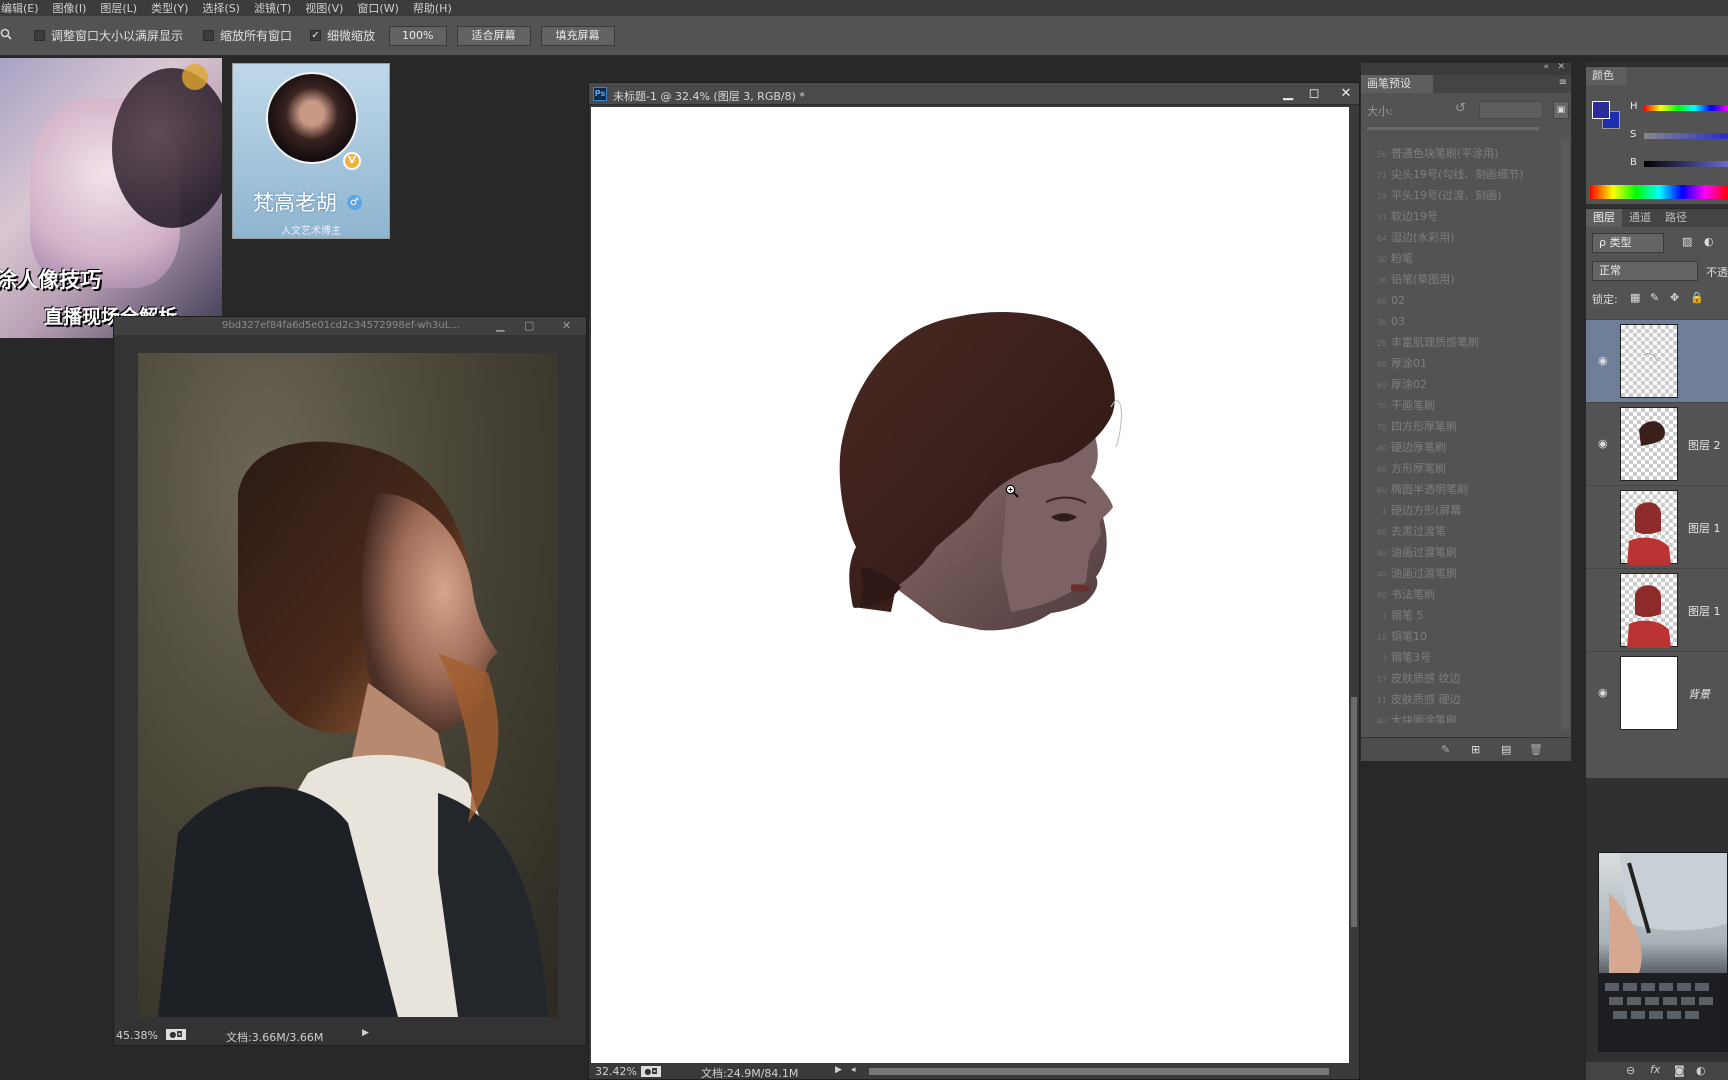  Describe the element at coordinates (1465, 153) in the screenshot. I see `brush-preset-item: 56 普通色块笔刷(平涂用)` at that location.